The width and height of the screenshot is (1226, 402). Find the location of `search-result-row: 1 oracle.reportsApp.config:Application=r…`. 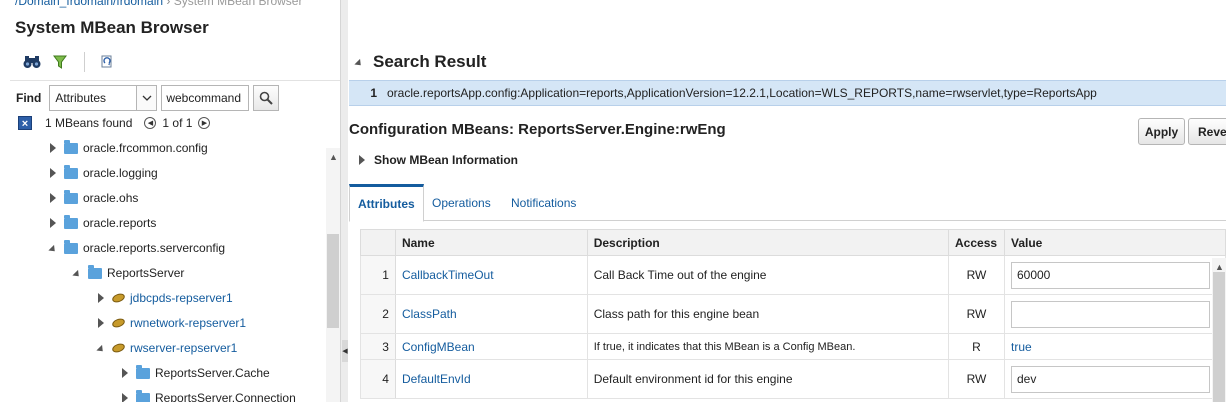

search-result-row: 1 oracle.reportsApp.config:Application=r… is located at coordinates (787, 93).